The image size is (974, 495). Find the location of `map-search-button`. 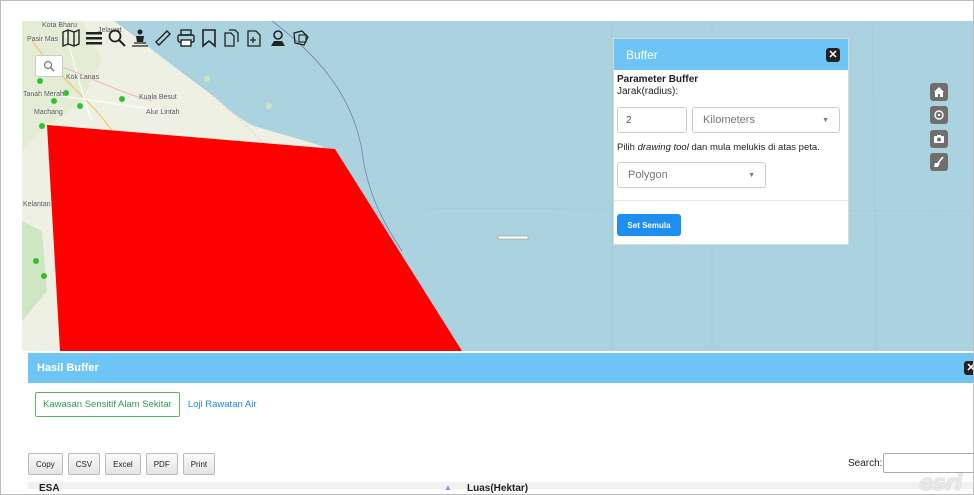

map-search-button is located at coordinates (49, 66).